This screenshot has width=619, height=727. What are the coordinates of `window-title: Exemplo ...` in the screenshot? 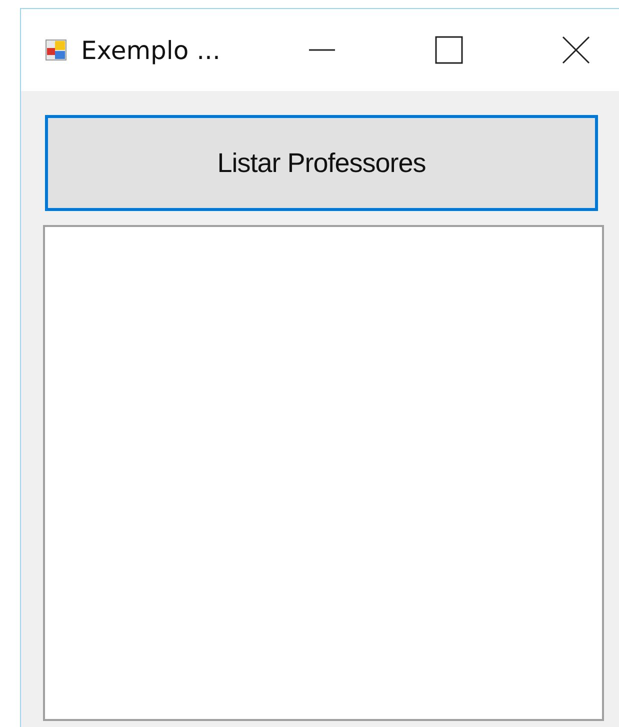 It's located at (150, 50).